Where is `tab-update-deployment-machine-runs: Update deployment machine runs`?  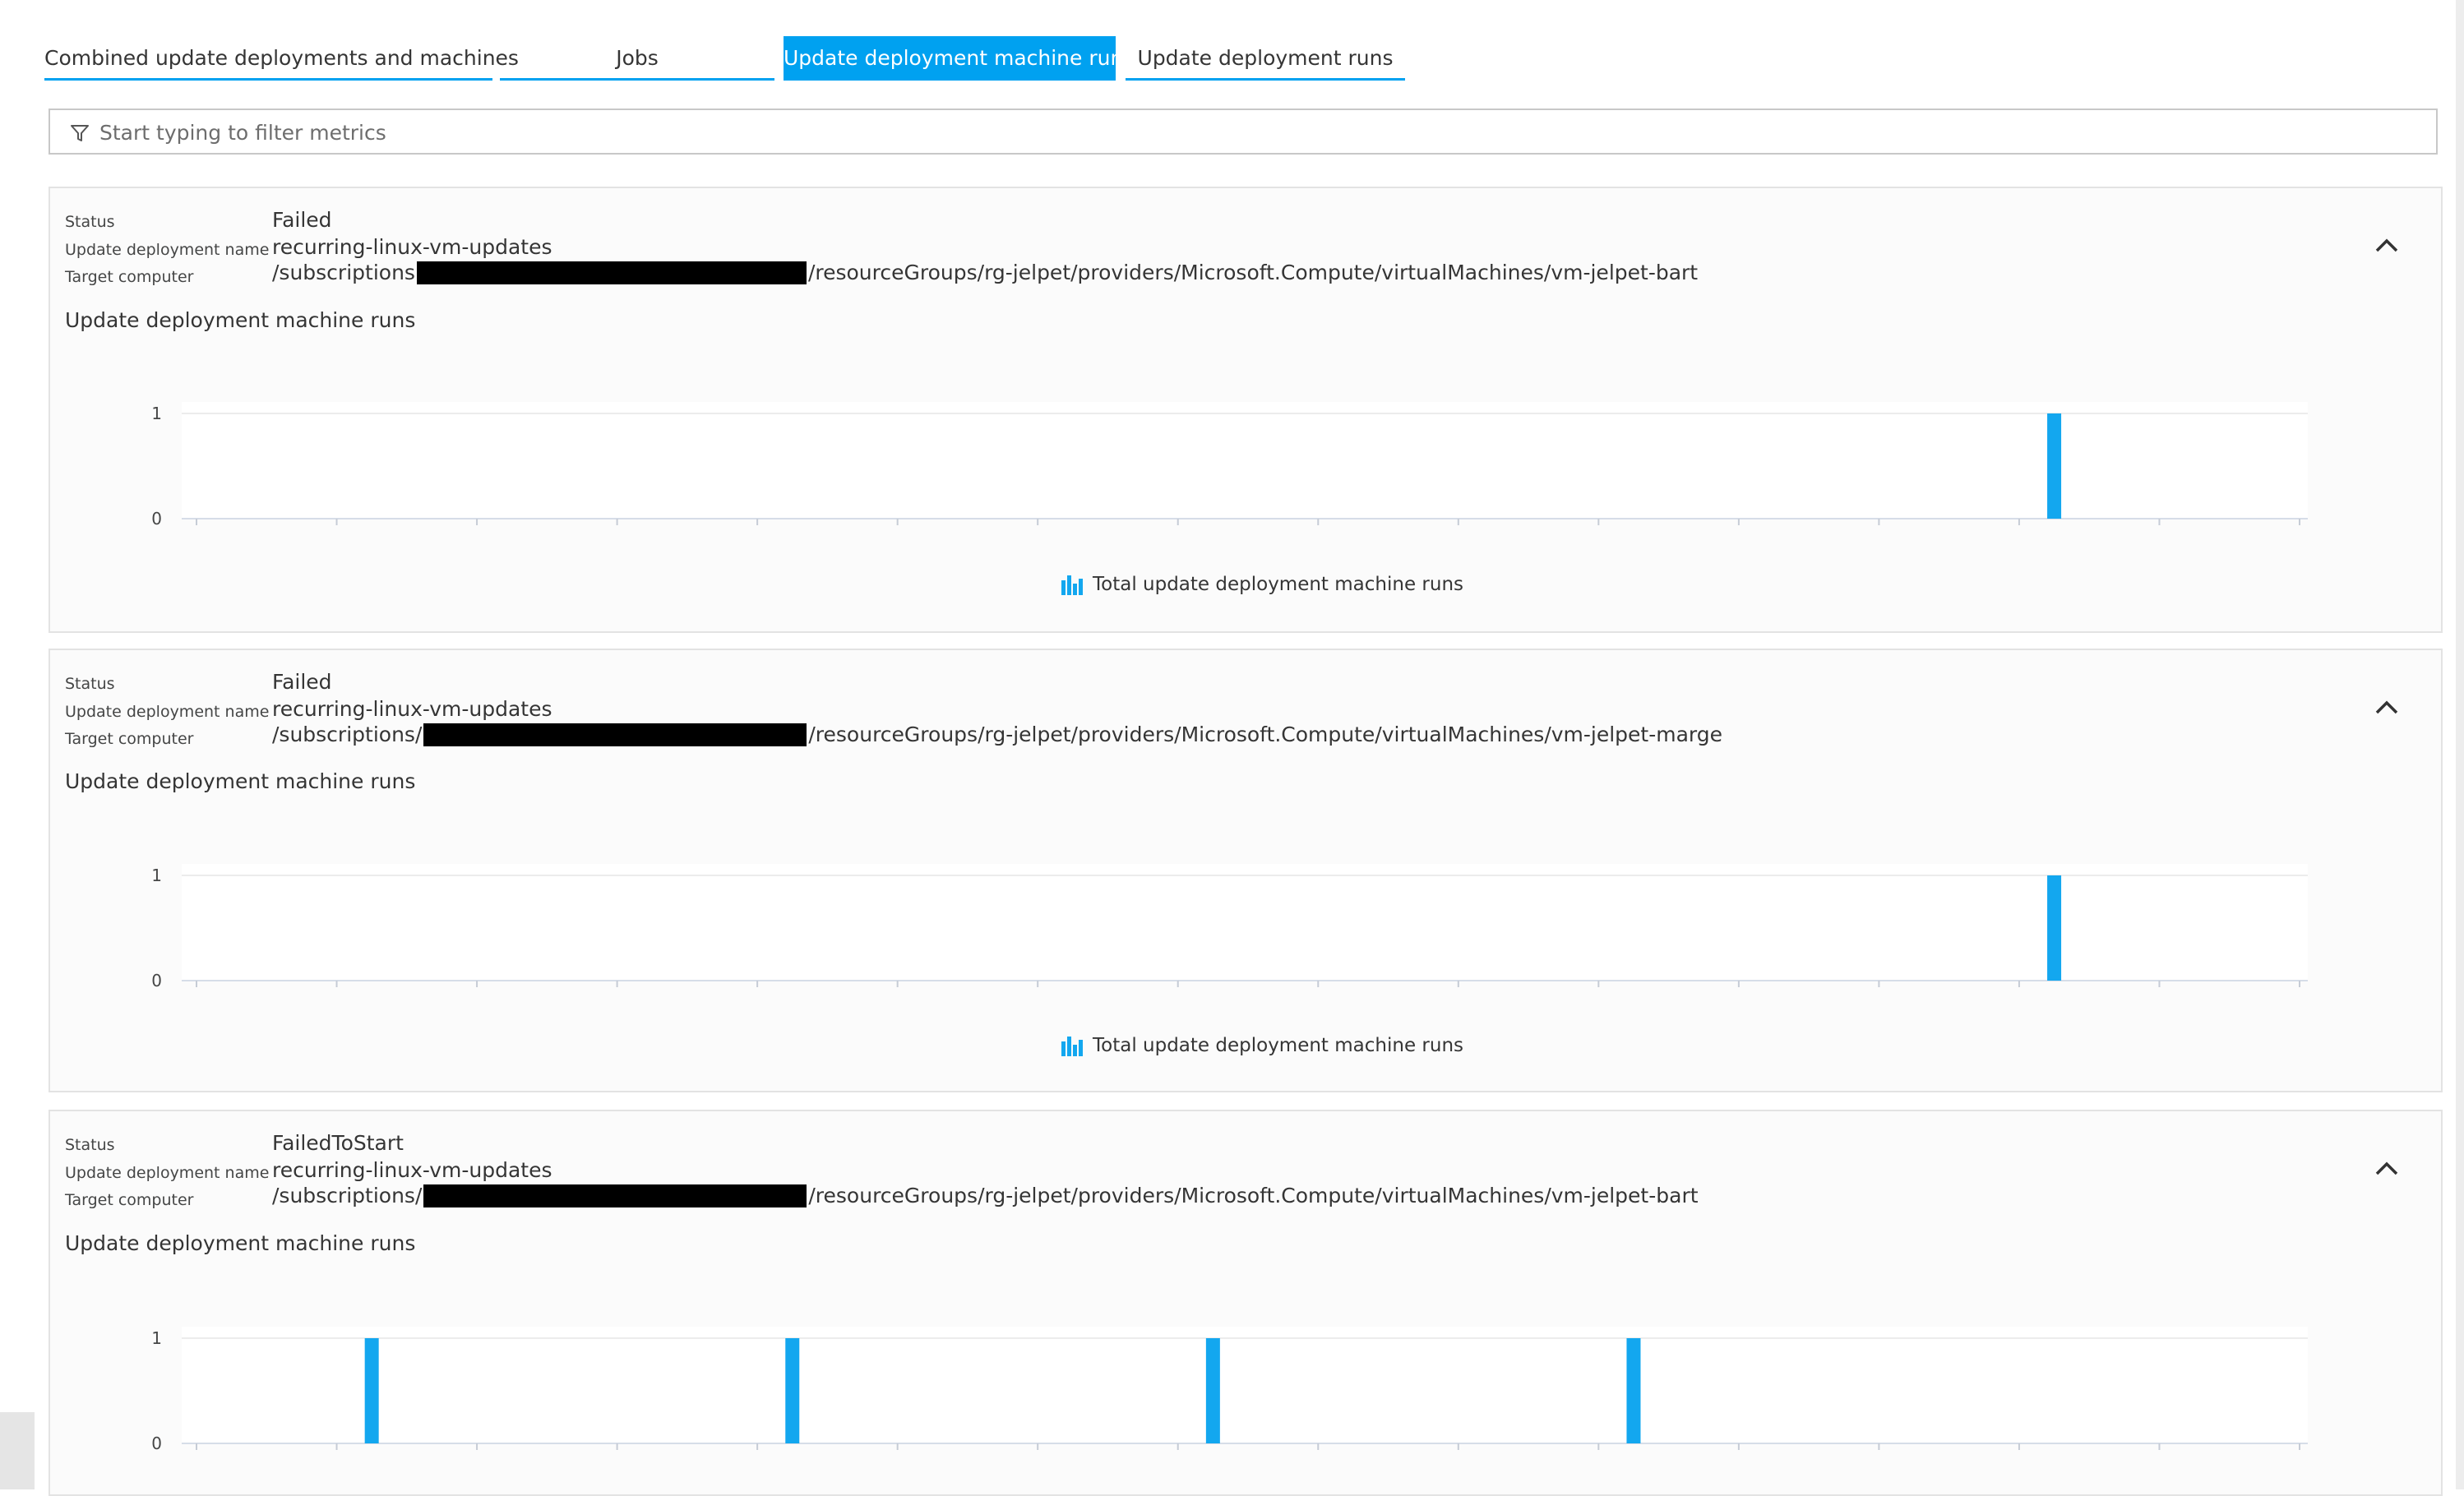
tab-update-deployment-machine-runs: Update deployment machine runs is located at coordinates (959, 58).